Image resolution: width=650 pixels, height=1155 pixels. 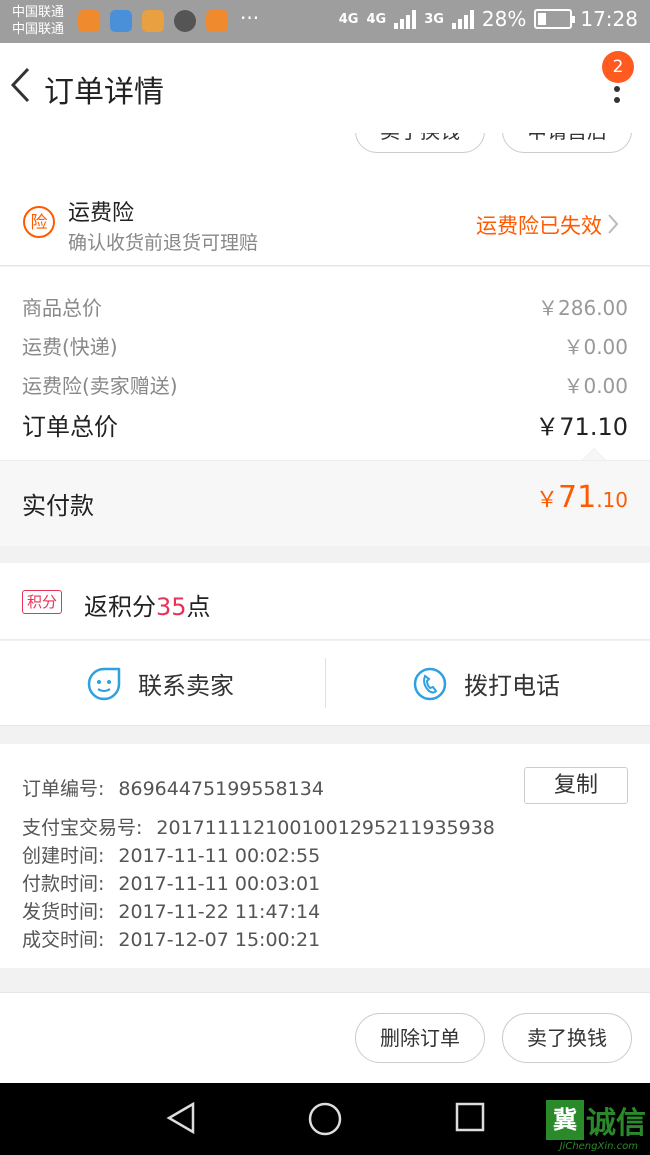 I want to click on network-type-3: 3G, so click(x=434, y=19).